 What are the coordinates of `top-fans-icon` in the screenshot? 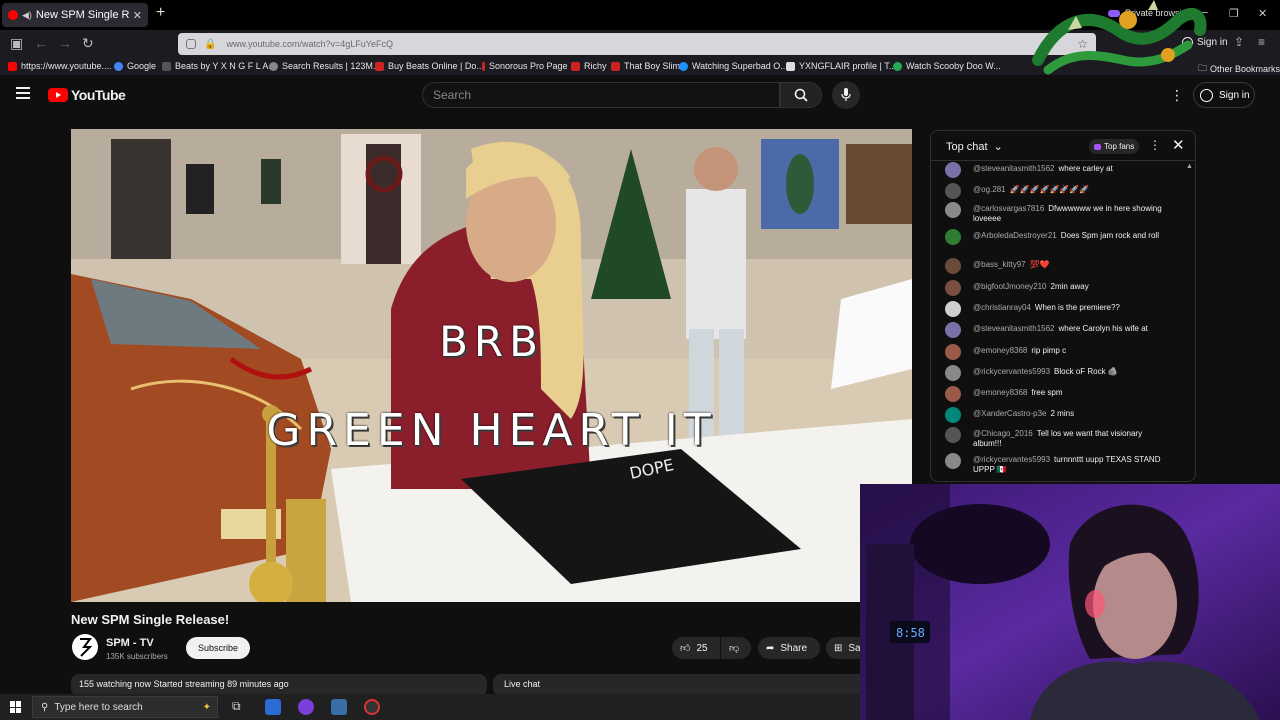 It's located at (1097, 146).